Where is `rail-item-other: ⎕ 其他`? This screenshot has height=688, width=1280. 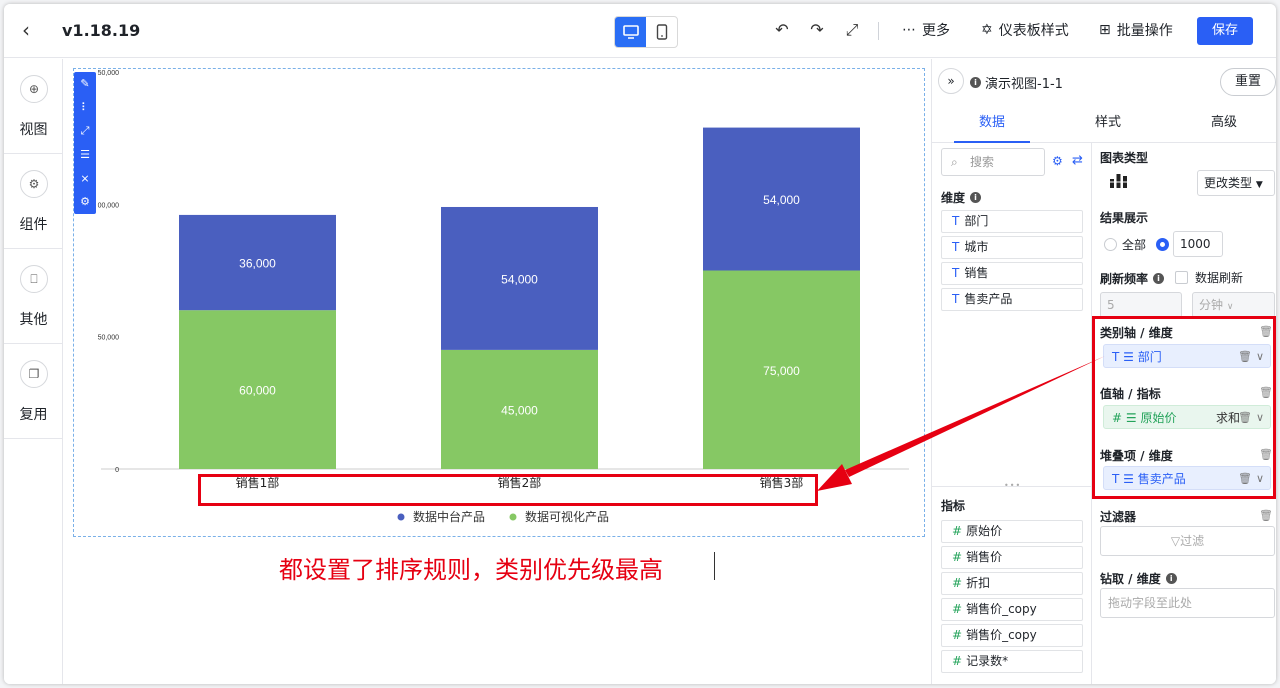
rail-item-other: ⎕ 其他 is located at coordinates (33, 296).